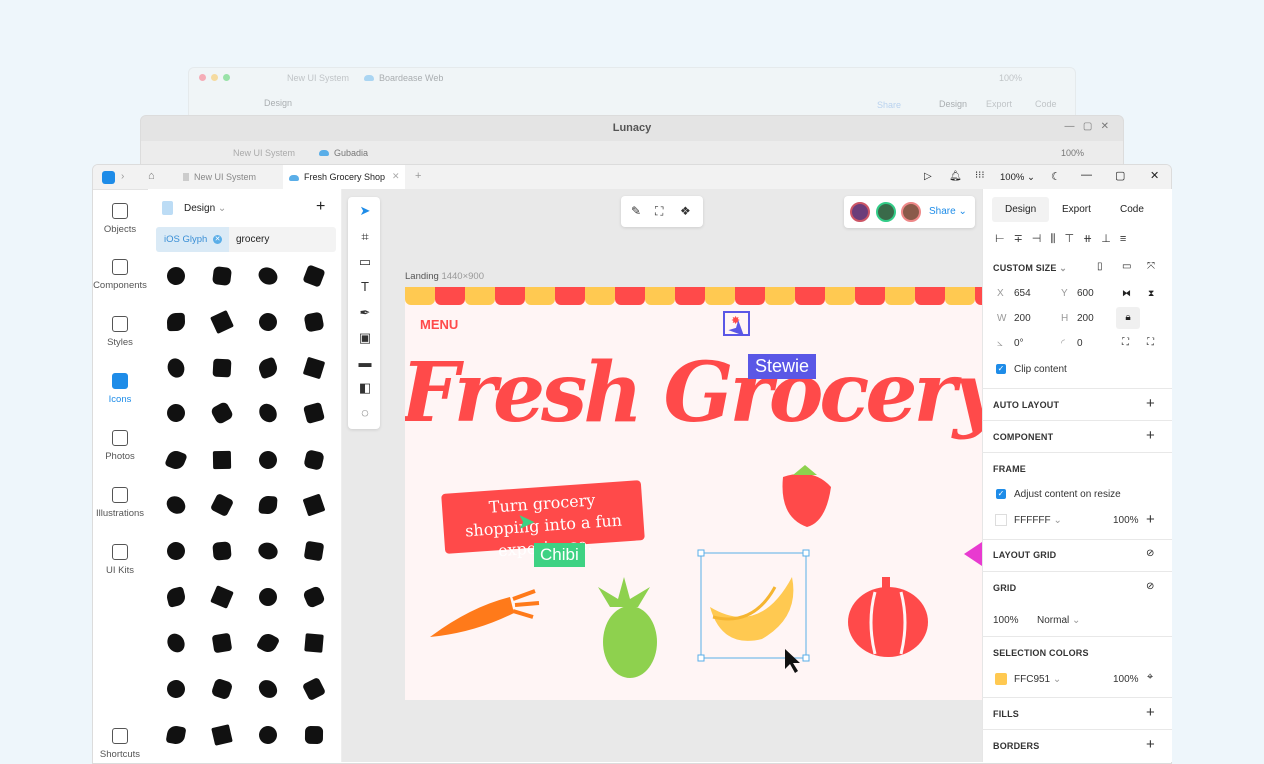  I want to click on cake-icon, so click(222, 643).